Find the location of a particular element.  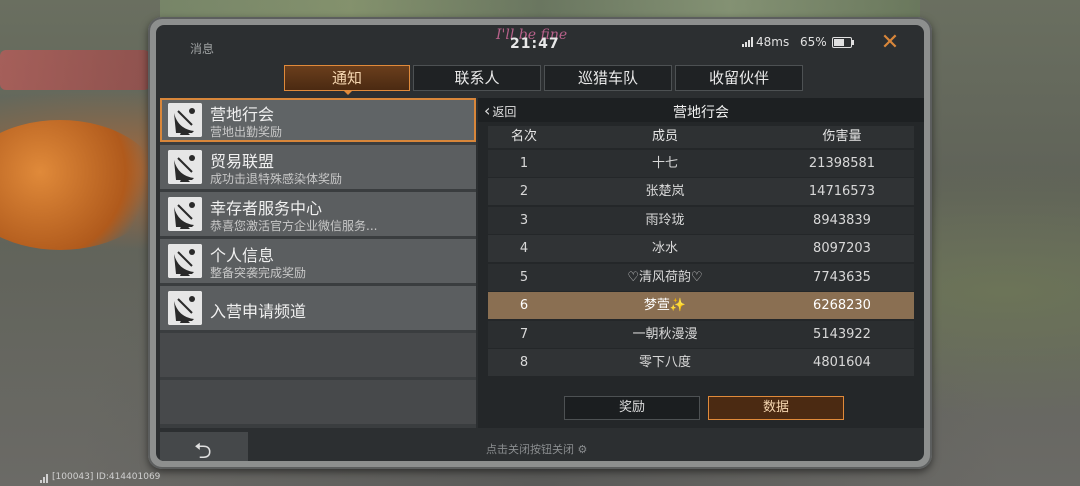

list-item: 个人信息 整备突袭完成奖励 is located at coordinates (318, 261).